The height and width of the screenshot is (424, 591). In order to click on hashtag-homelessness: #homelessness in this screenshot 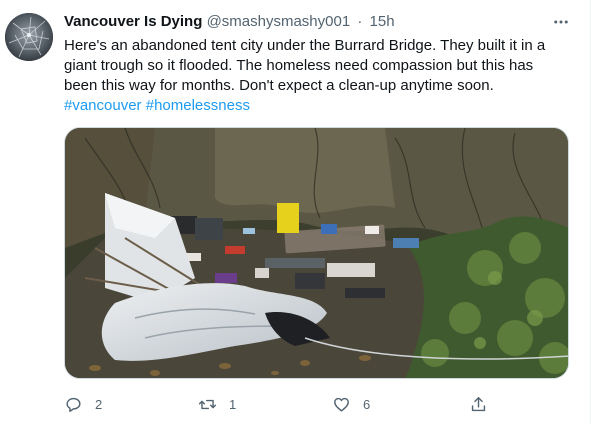, I will do `click(198, 105)`.